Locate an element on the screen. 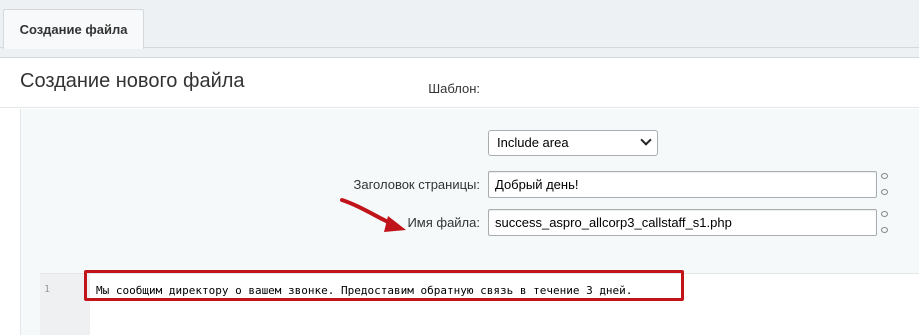 This screenshot has height=335, width=919. chevron-down-icon is located at coordinates (646, 140).